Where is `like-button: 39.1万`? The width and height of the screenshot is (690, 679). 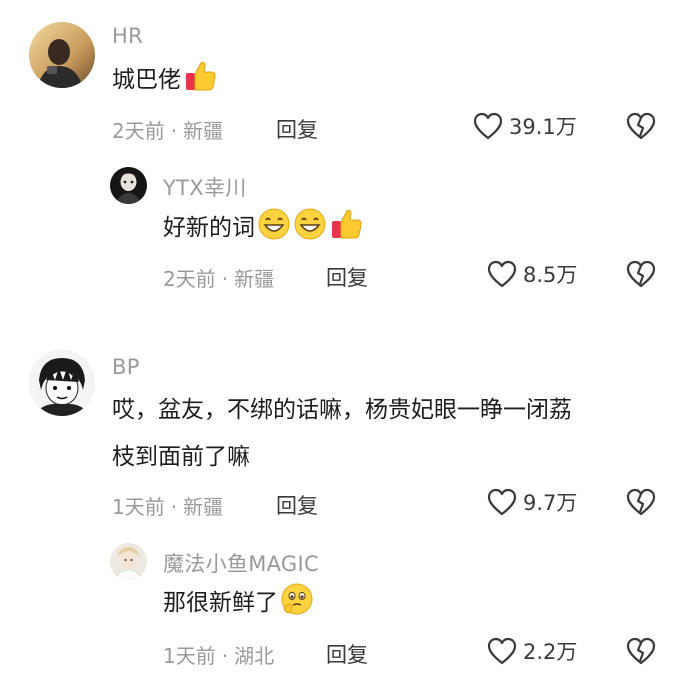 like-button: 39.1万 is located at coordinates (525, 126).